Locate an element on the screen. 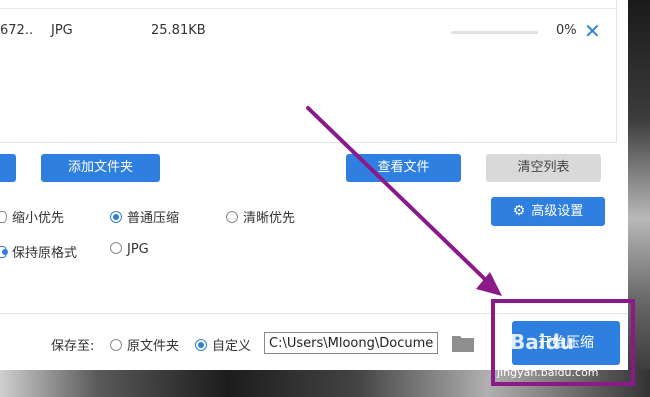 The image size is (650, 397). add-folder-button: 添加文件夹 is located at coordinates (100, 168).